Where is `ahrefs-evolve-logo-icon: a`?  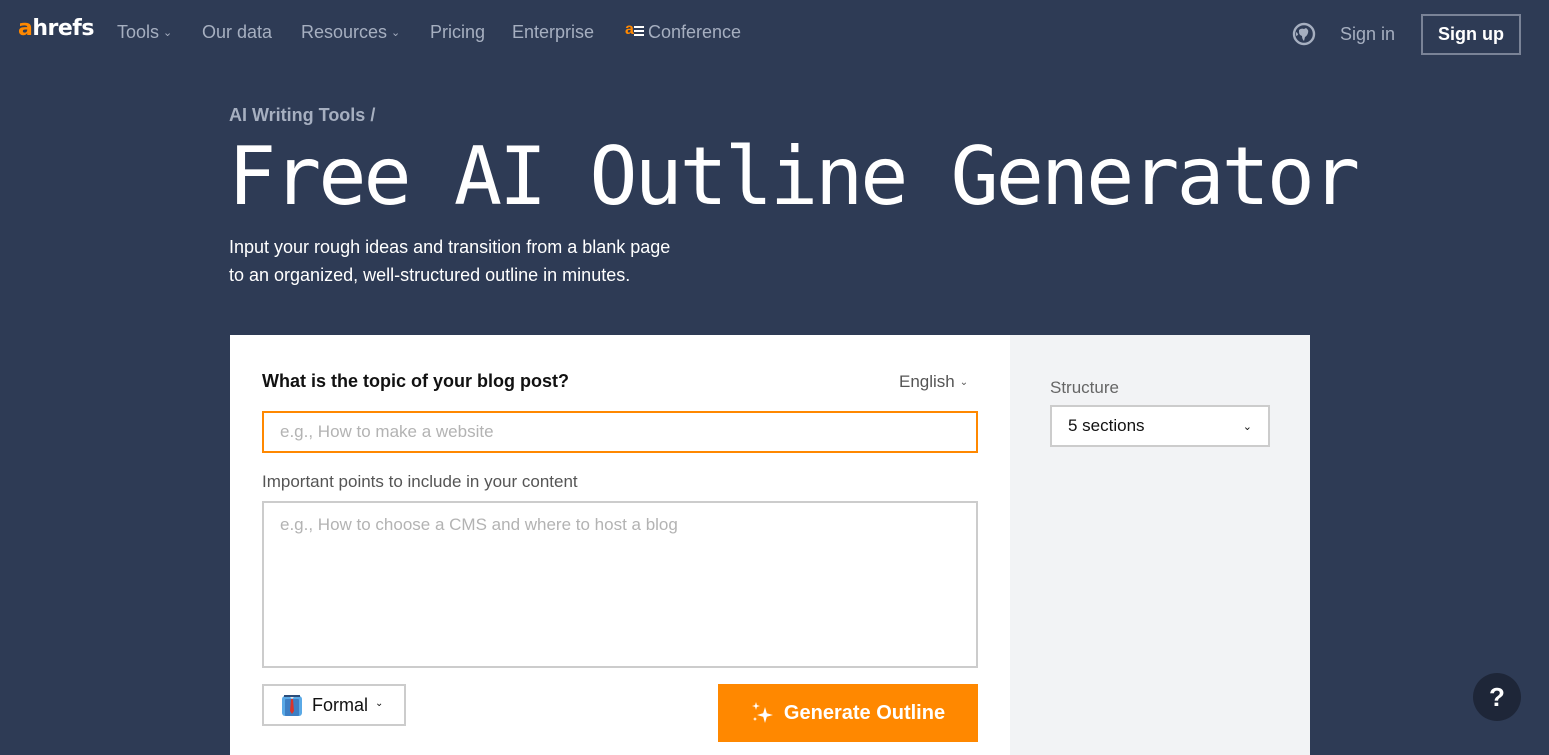
ahrefs-evolve-logo-icon: a is located at coordinates (635, 30).